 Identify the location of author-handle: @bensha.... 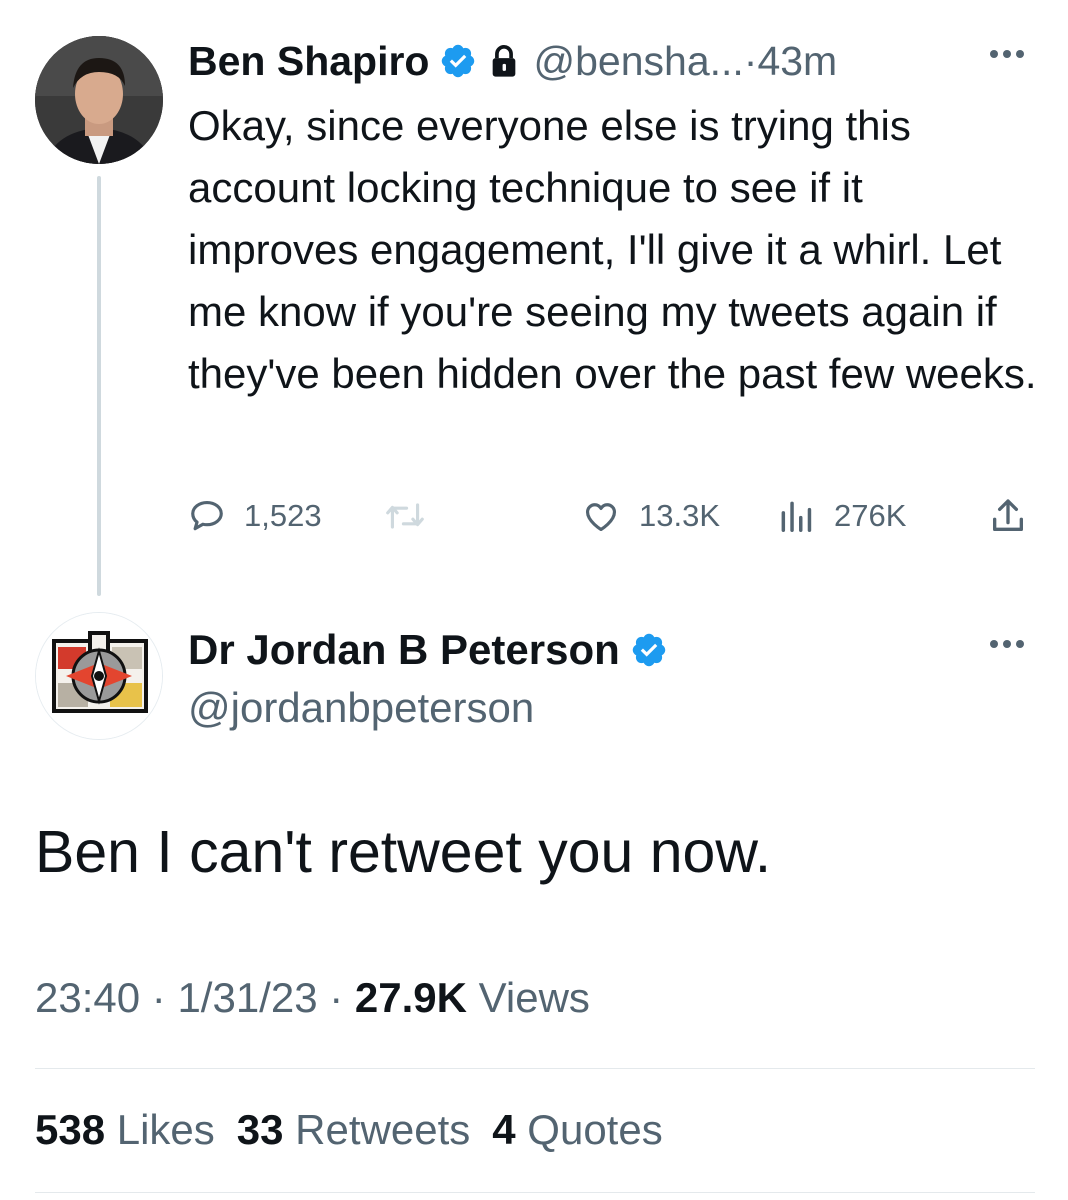
(638, 61).